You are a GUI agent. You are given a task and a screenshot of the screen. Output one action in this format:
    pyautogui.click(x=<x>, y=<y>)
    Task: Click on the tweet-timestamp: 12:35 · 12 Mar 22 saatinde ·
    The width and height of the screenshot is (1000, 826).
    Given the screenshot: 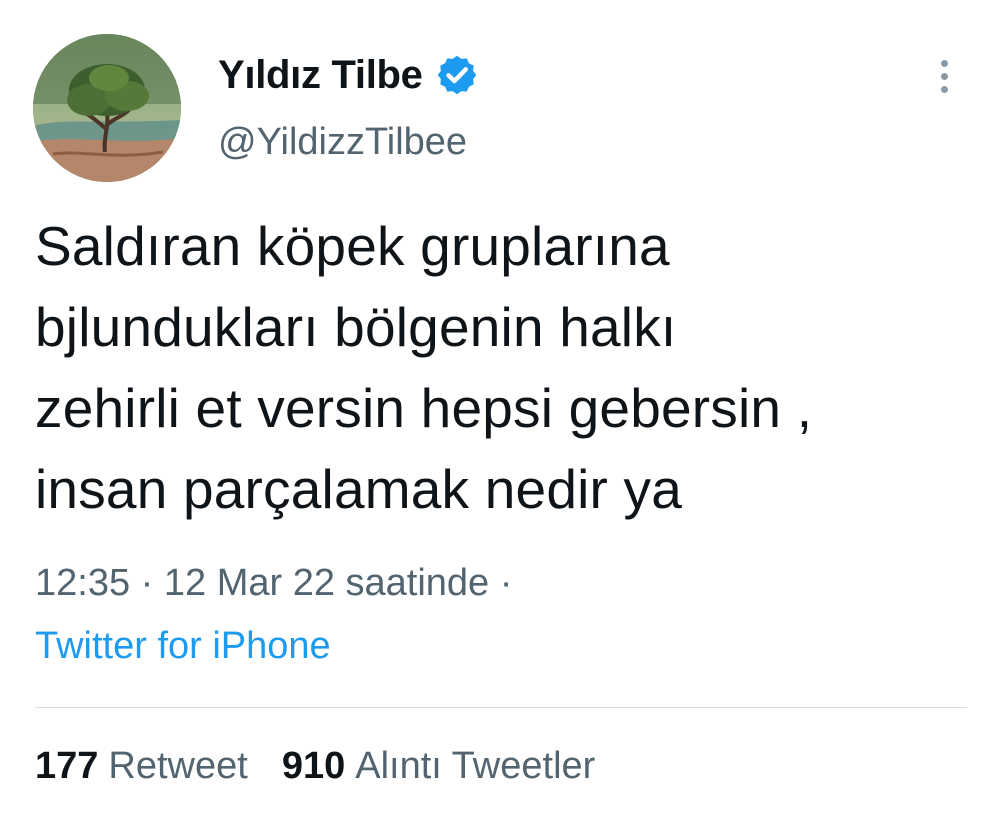 What is the action you would take?
    pyautogui.click(x=273, y=583)
    